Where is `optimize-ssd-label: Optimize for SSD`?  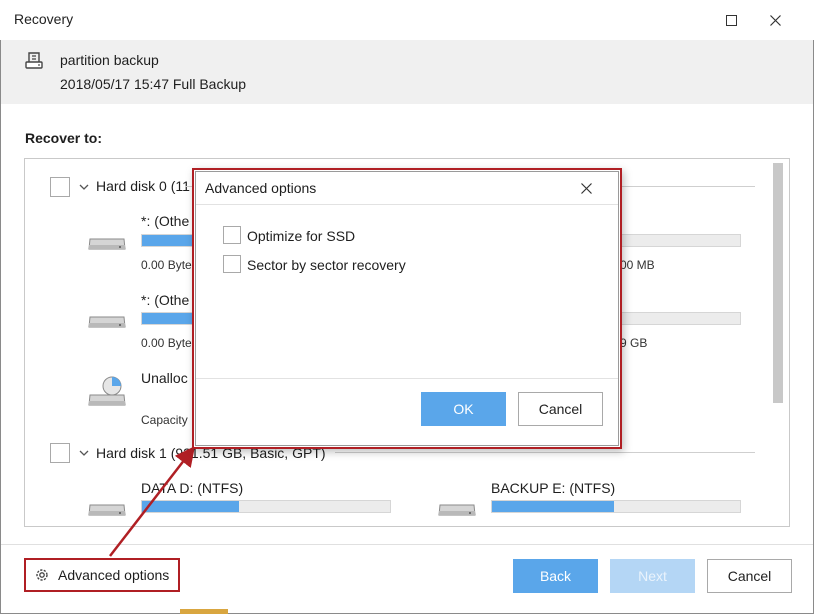
optimize-ssd-label: Optimize for SSD is located at coordinates (301, 236).